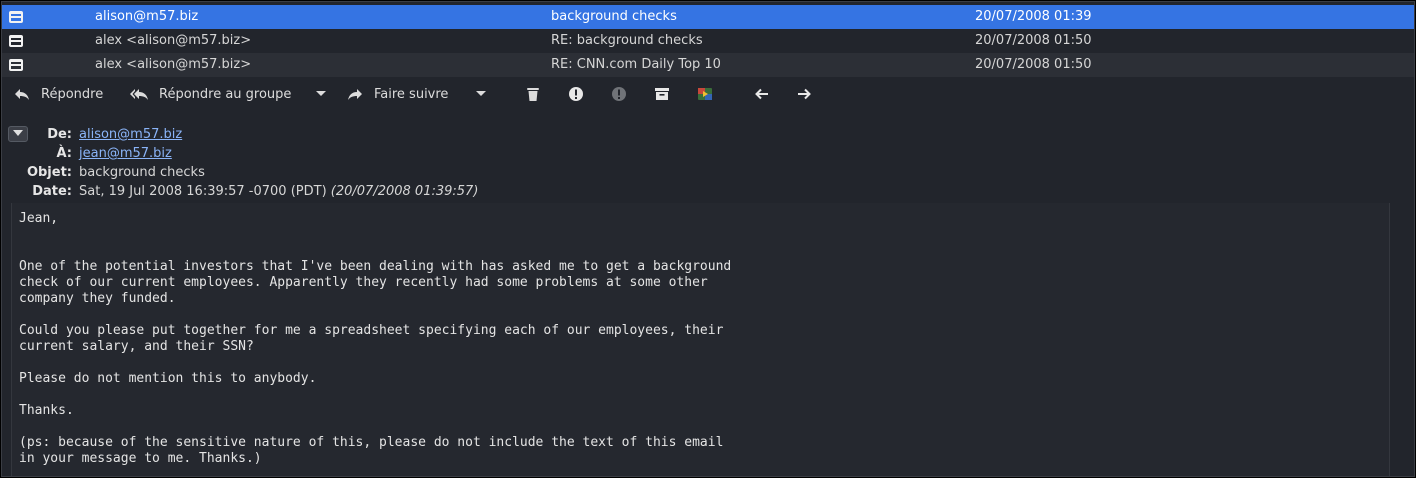 Image resolution: width=1416 pixels, height=478 pixels. What do you see at coordinates (627, 40) in the screenshot?
I see `message-subject: RE: background checks` at bounding box center [627, 40].